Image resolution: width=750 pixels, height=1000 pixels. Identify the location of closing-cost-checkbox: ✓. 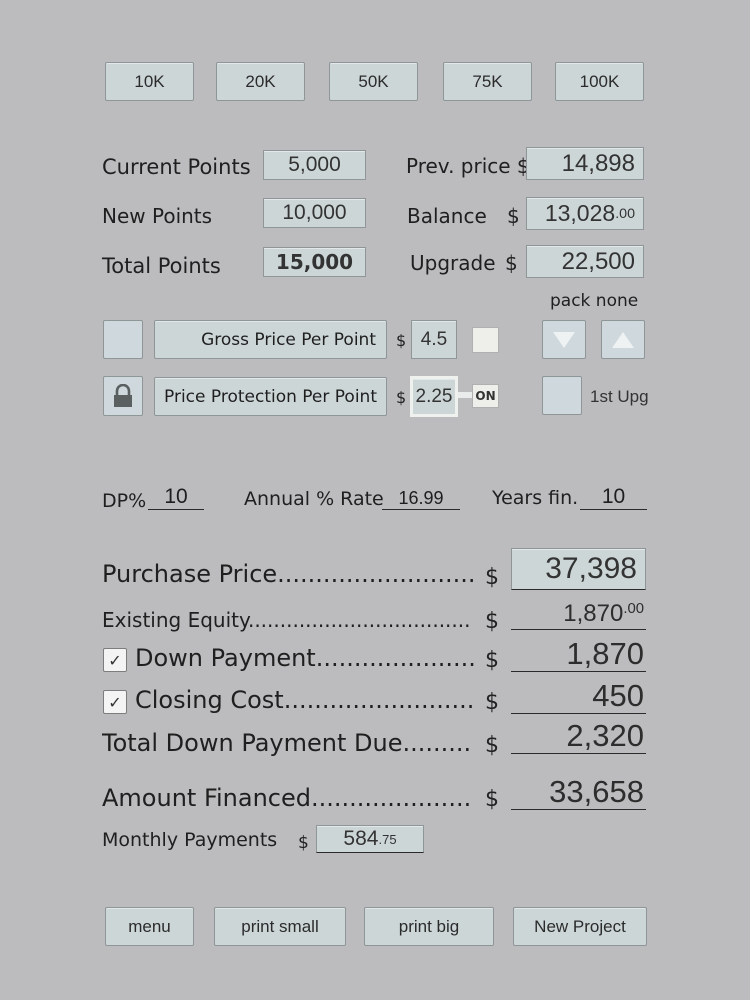
(115, 702).